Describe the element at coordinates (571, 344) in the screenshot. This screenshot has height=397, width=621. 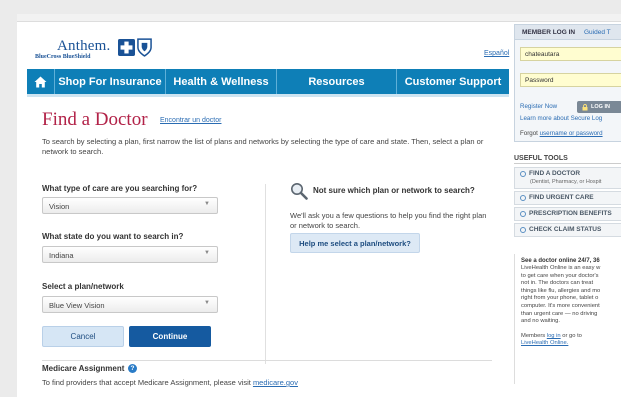
I see `livehealth-online-link: LiveHealth Online.` at that location.